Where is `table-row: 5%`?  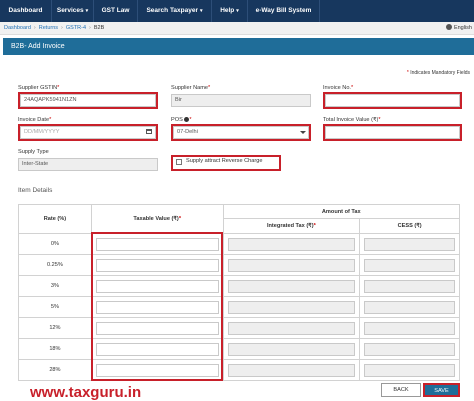
table-row: 5% is located at coordinates (239, 307).